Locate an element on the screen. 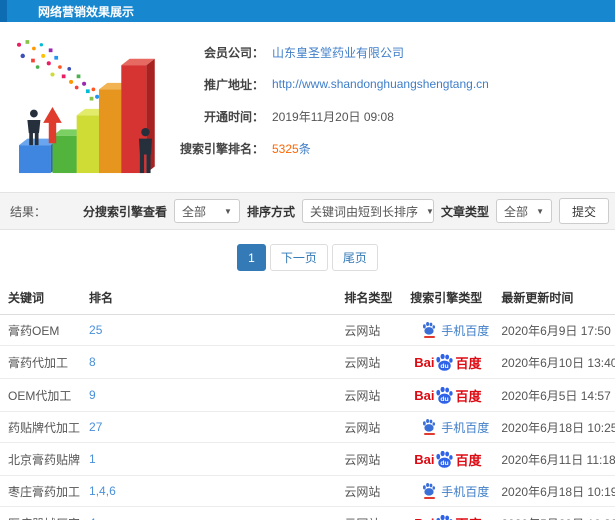 This screenshot has height=520, width=615. rank-count-value: 5325条 is located at coordinates (291, 148).